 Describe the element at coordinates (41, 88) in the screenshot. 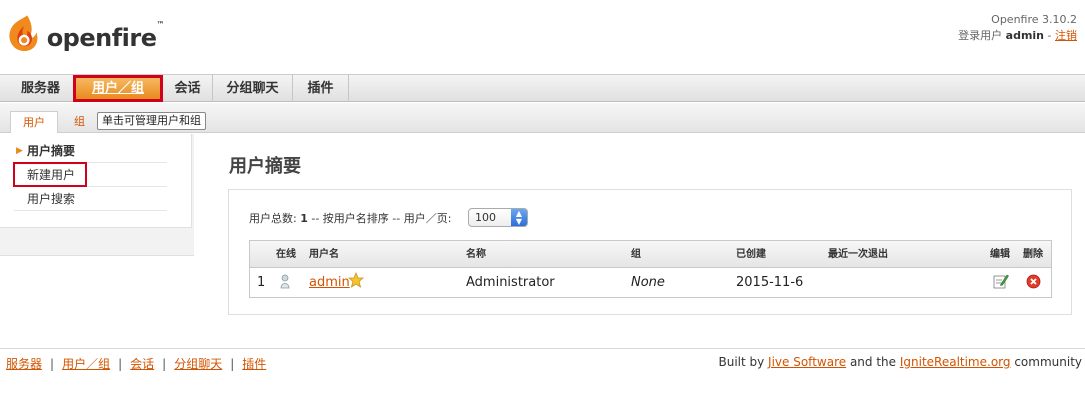

I see `tab-server: 服务器` at that location.